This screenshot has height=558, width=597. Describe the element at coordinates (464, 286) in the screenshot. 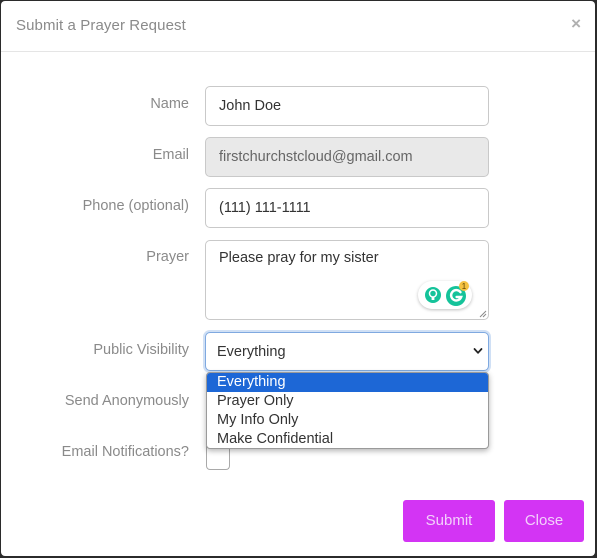

I see `grammarly-badge-count: 1` at that location.